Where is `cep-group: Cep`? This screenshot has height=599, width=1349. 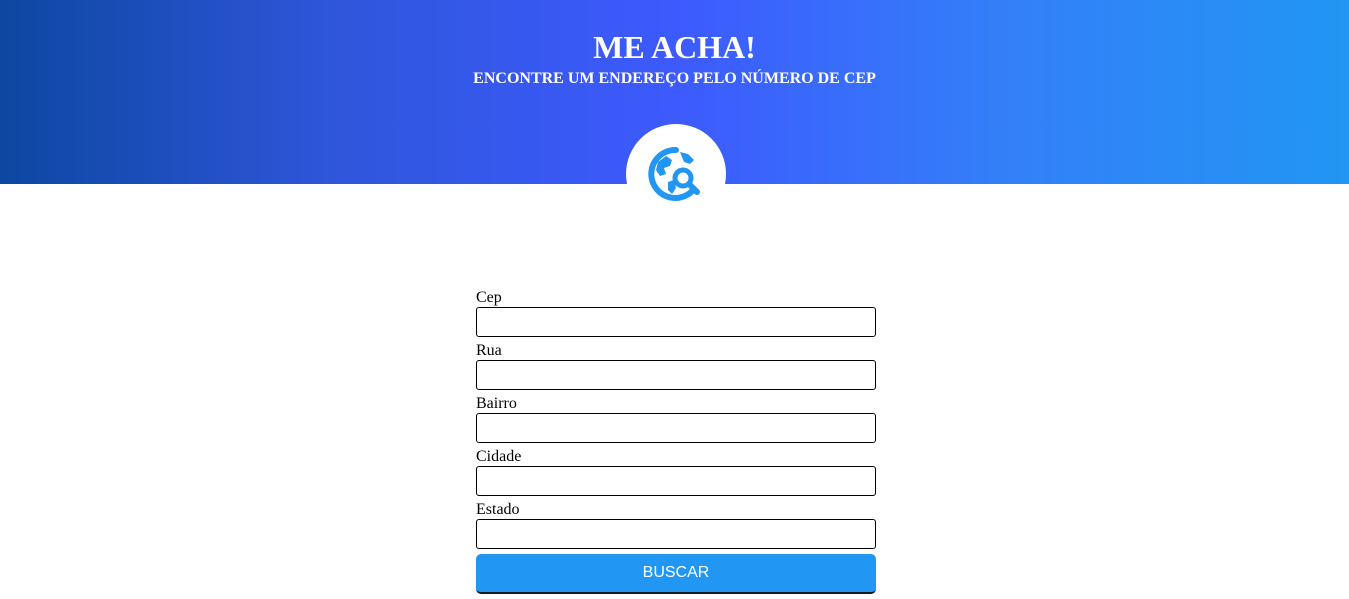 cep-group: Cep is located at coordinates (676, 315).